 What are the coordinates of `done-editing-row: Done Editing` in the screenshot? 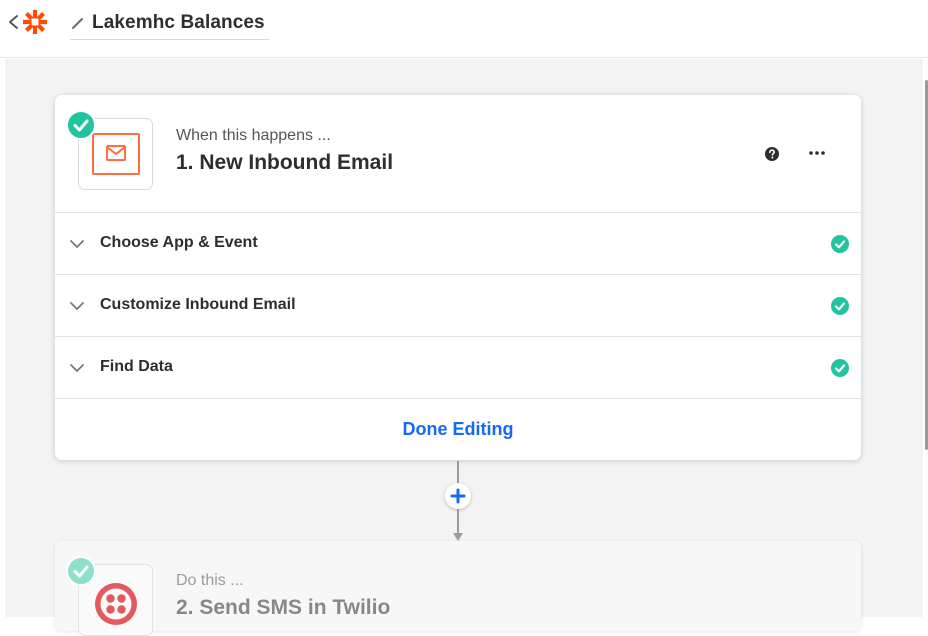 It's located at (458, 429).